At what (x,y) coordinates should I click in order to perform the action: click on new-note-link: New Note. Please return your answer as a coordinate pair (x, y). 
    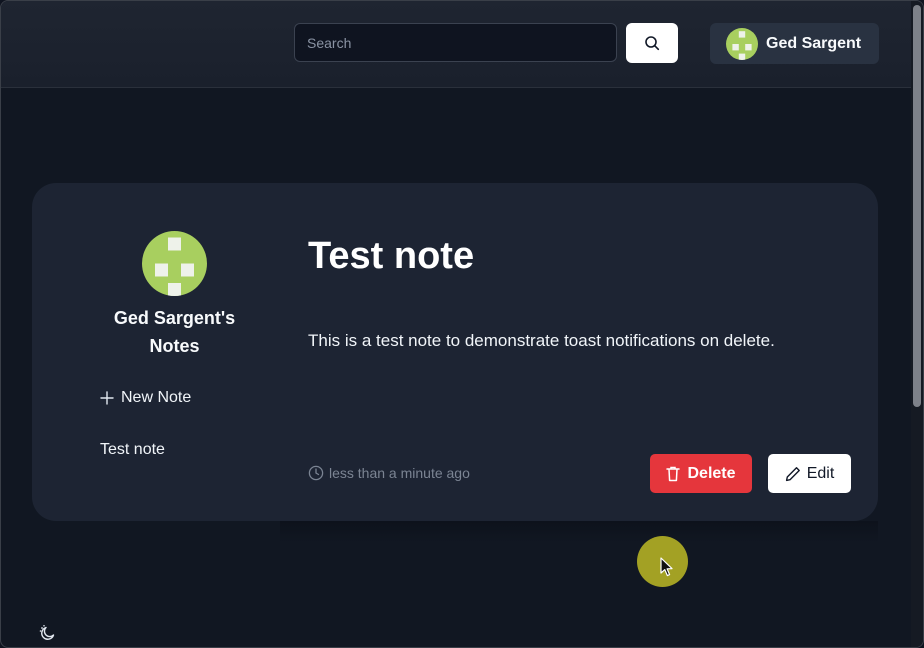
    Looking at the image, I should click on (145, 398).